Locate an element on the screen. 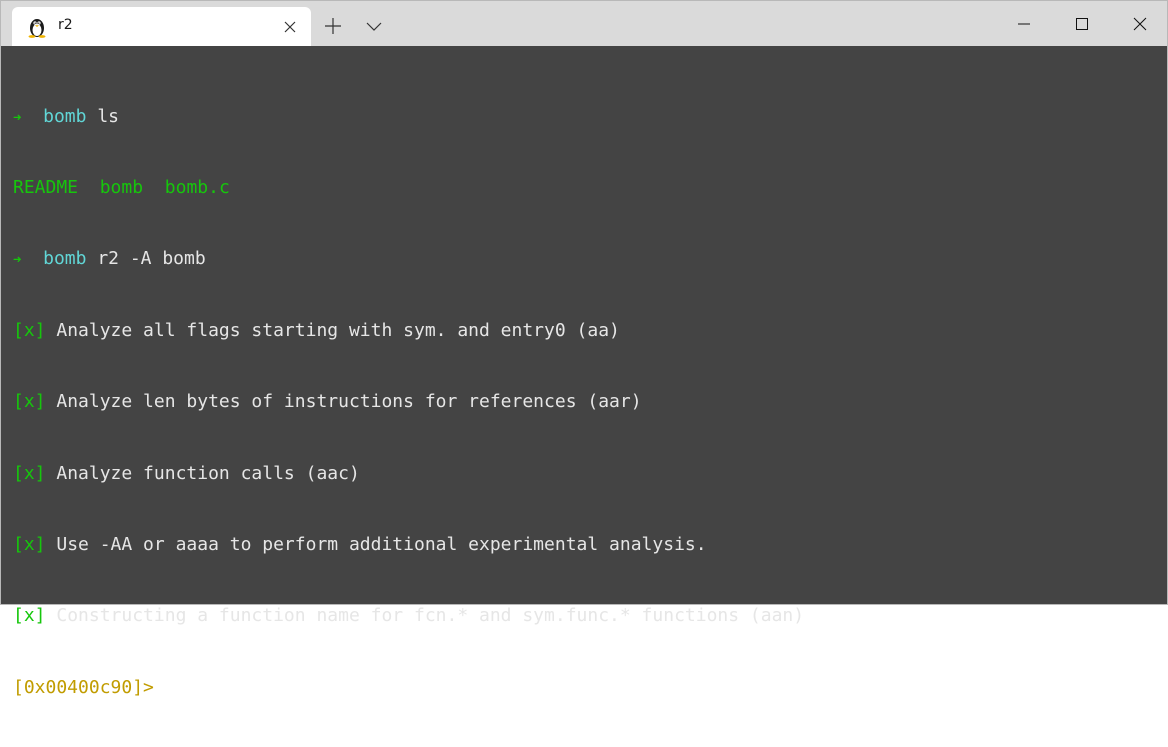  command-text: r2 -A bomb is located at coordinates (151, 259).